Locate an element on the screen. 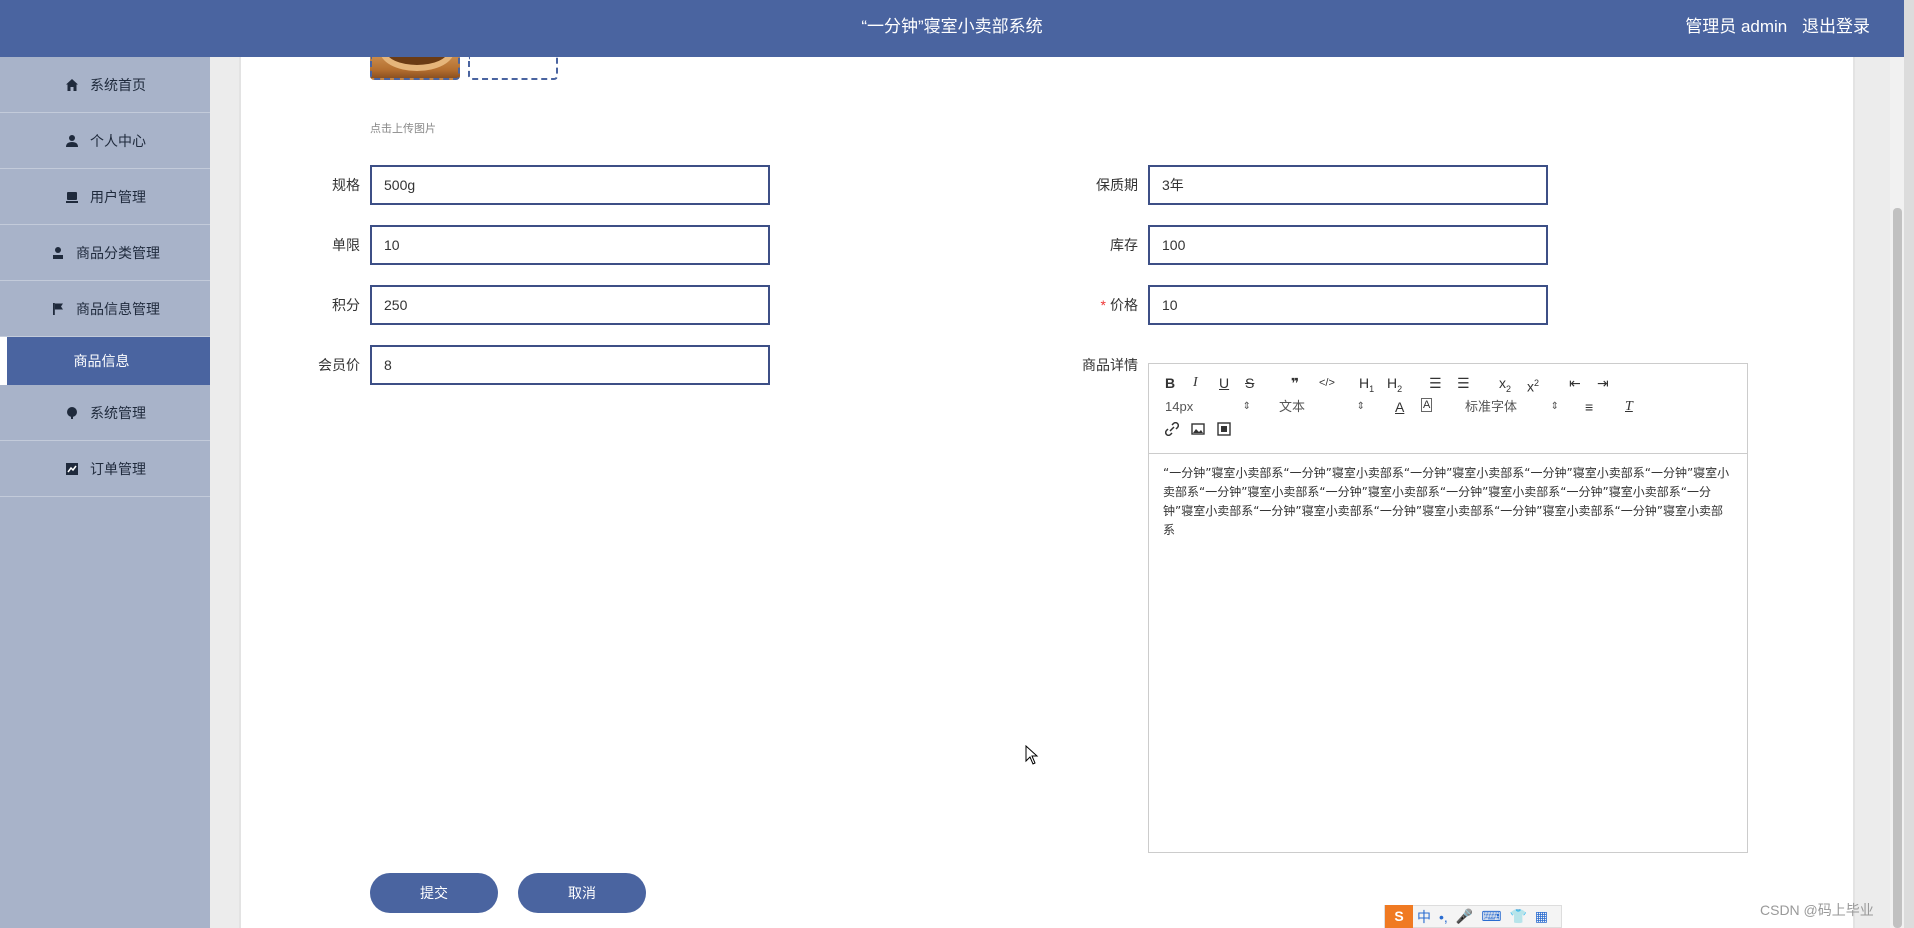  category-icon is located at coordinates (58, 253).